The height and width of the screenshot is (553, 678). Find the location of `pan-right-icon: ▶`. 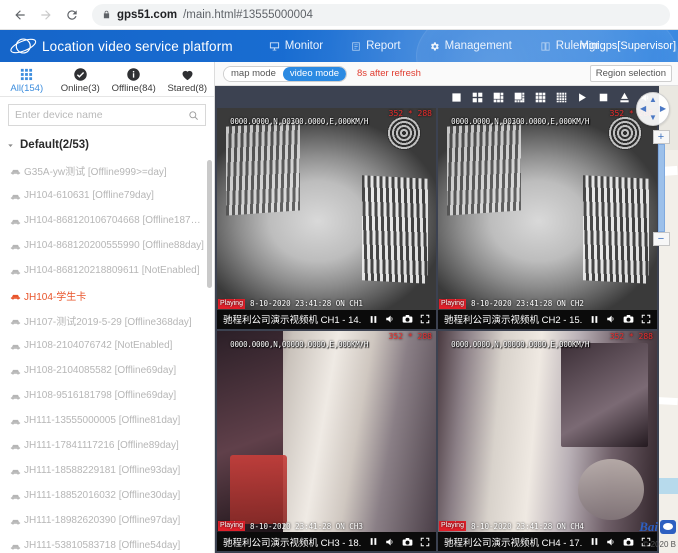

pan-right-icon: ▶ is located at coordinates (663, 109).